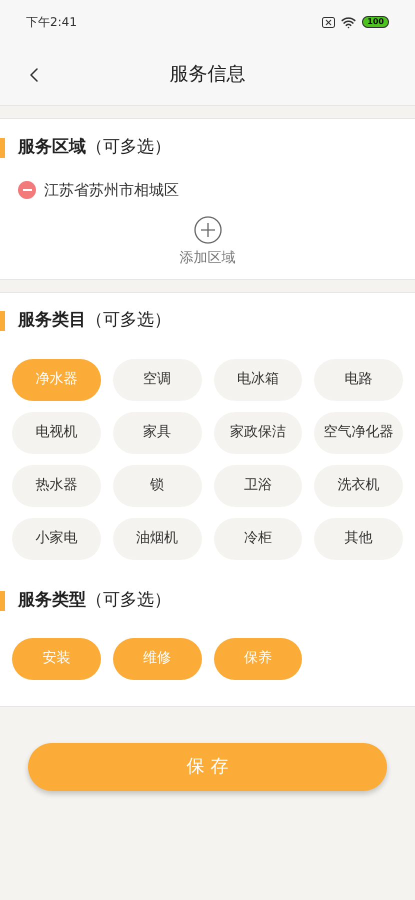 This screenshot has height=900, width=415. Describe the element at coordinates (258, 539) in the screenshot. I see `option-chip: 冷柜` at that location.